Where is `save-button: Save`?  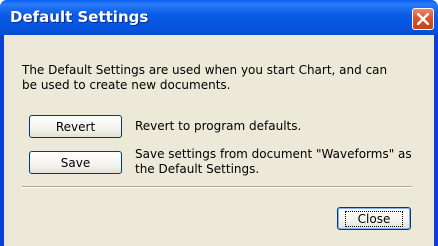 save-button: Save is located at coordinates (75, 162).